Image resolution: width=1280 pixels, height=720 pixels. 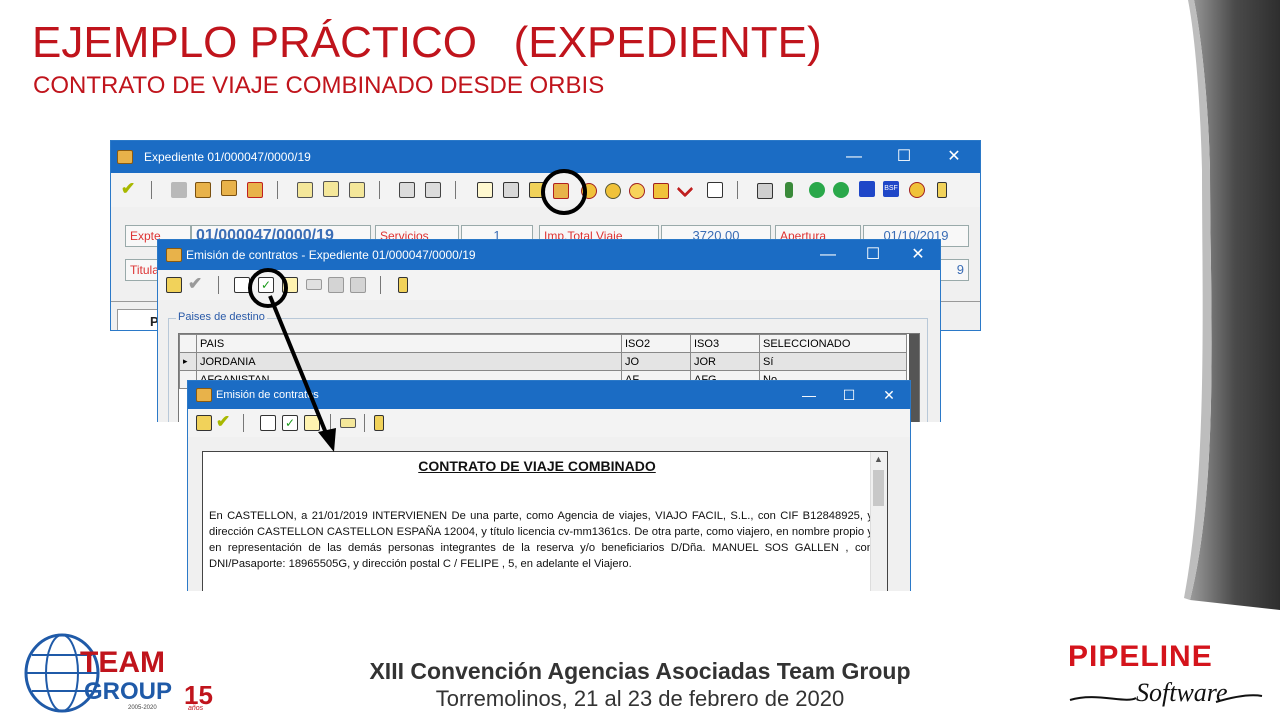 What do you see at coordinates (196, 708) in the screenshot?
I see `anniversary-suffix: años` at bounding box center [196, 708].